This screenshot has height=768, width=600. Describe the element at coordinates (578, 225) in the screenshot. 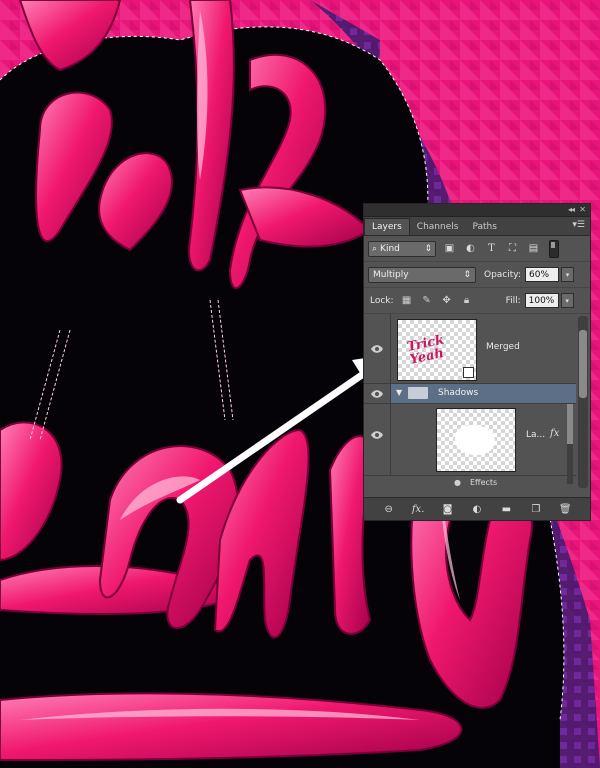

I see `panel-menu-icon: ▾☰` at that location.